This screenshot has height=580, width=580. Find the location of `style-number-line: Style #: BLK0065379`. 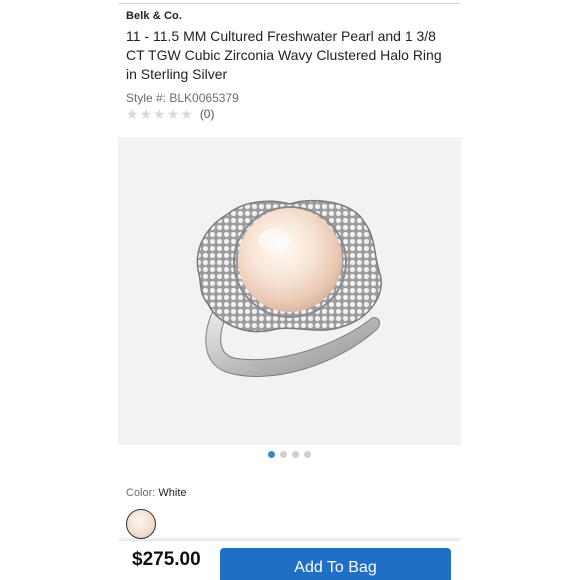

style-number-line: Style #: BLK0065379 is located at coordinates (182, 98).